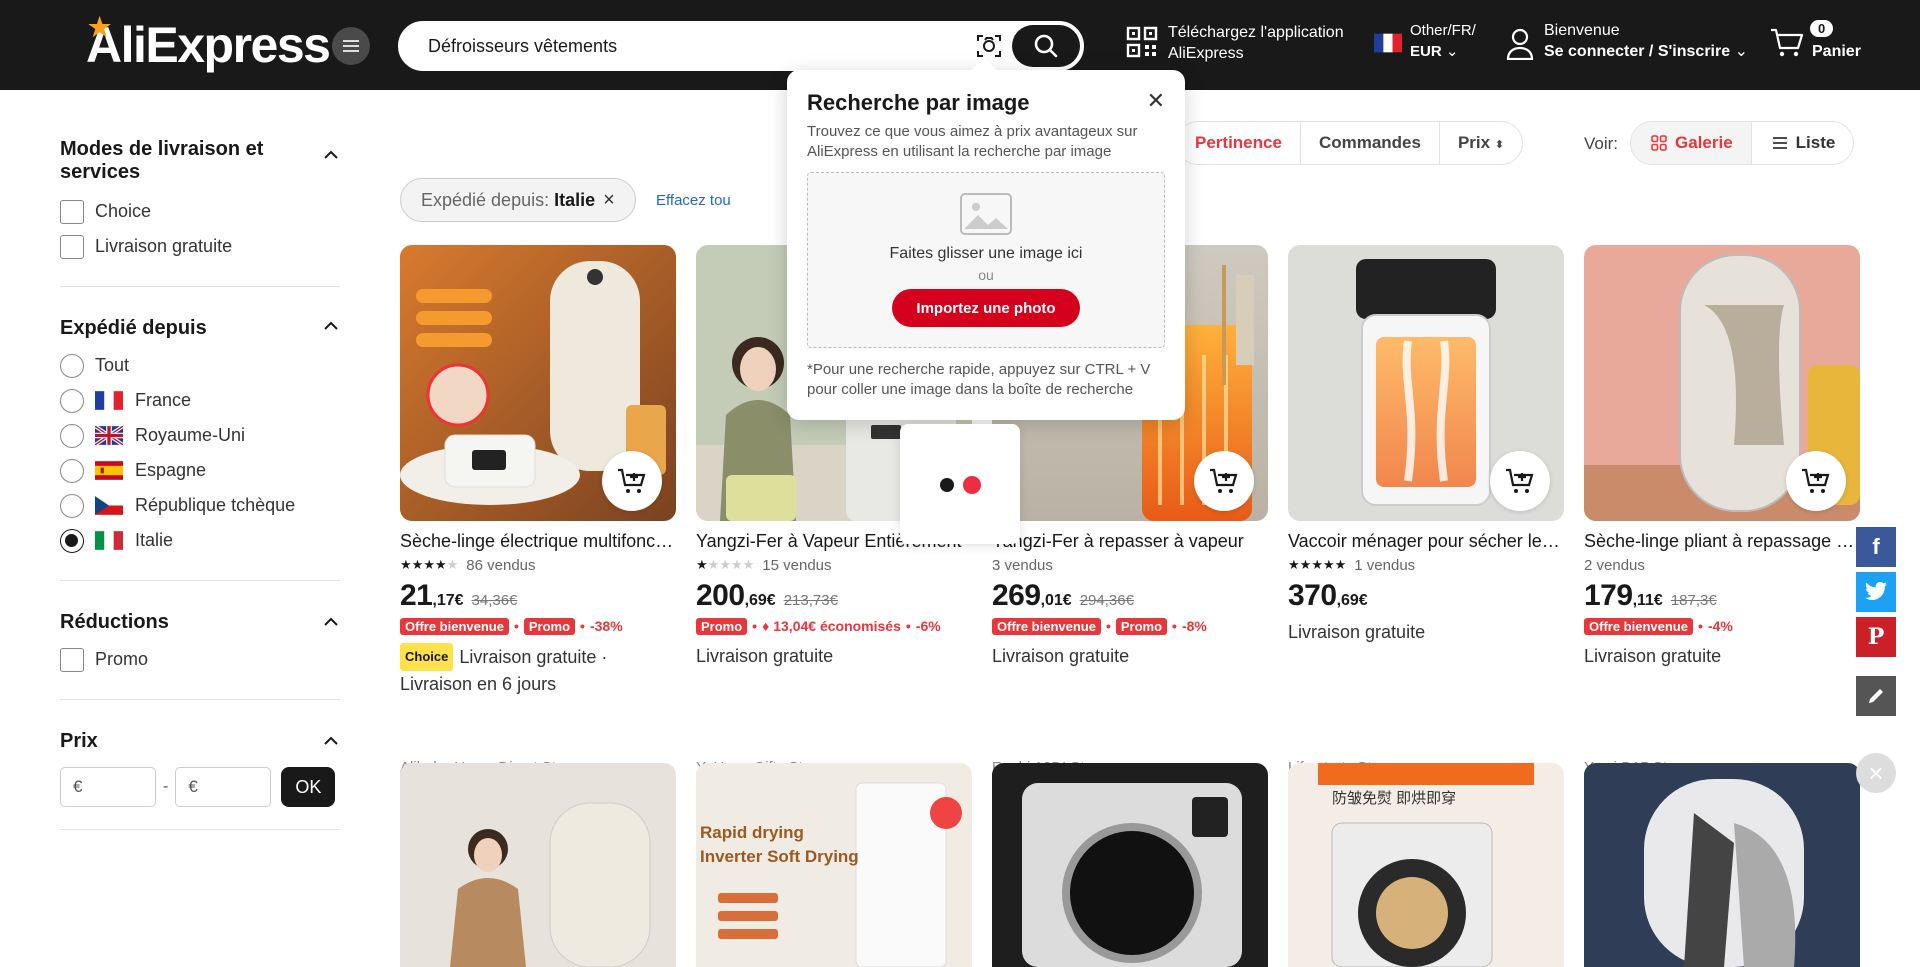 The width and height of the screenshot is (1920, 967). I want to click on filter-option-choice: Choice, so click(200, 211).